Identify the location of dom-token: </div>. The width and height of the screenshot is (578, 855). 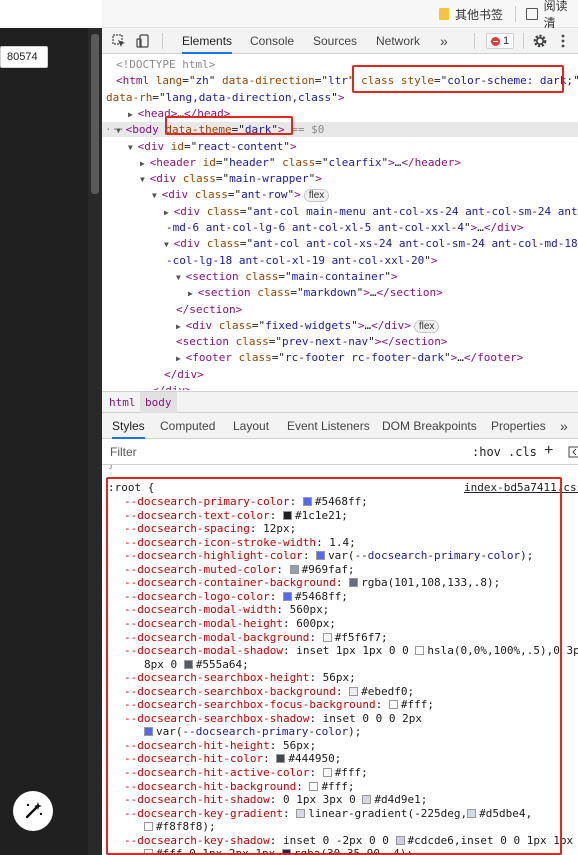
(184, 374).